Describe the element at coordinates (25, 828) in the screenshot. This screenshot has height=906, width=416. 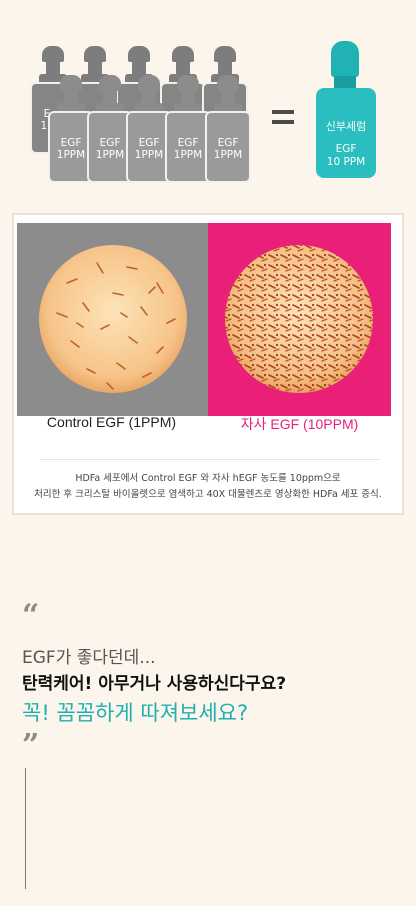
I see `vertical-rule` at that location.